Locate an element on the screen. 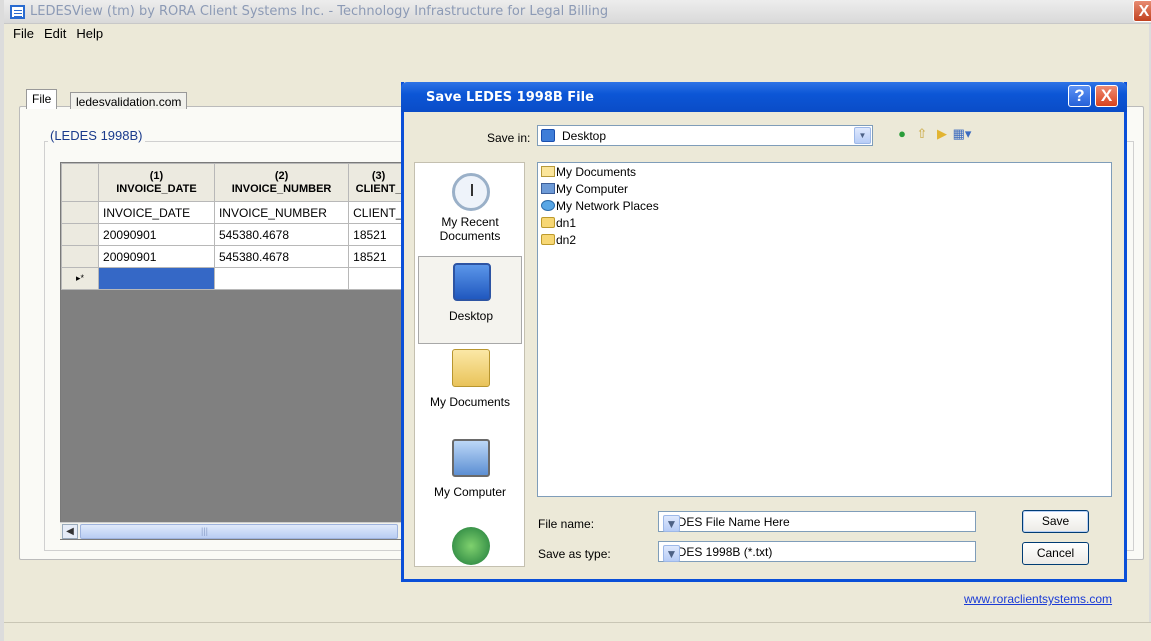 This screenshot has width=1151, height=641. file-name-value: LEDES File Name Here is located at coordinates (726, 522).